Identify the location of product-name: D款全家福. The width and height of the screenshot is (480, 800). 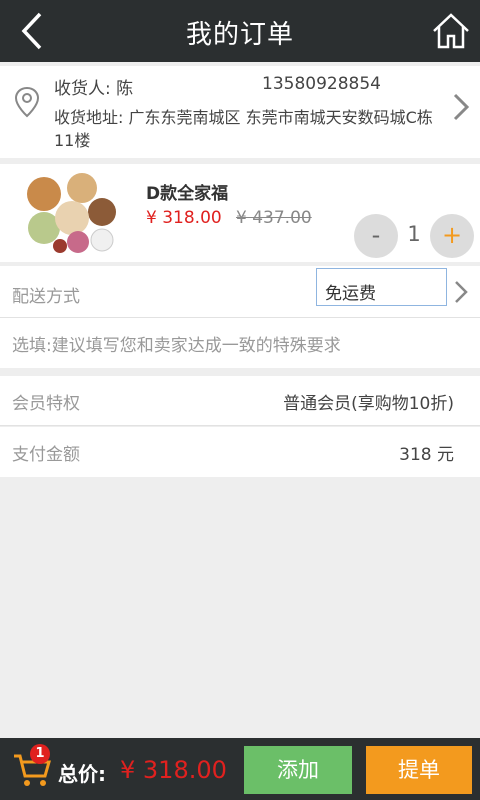
(187, 194).